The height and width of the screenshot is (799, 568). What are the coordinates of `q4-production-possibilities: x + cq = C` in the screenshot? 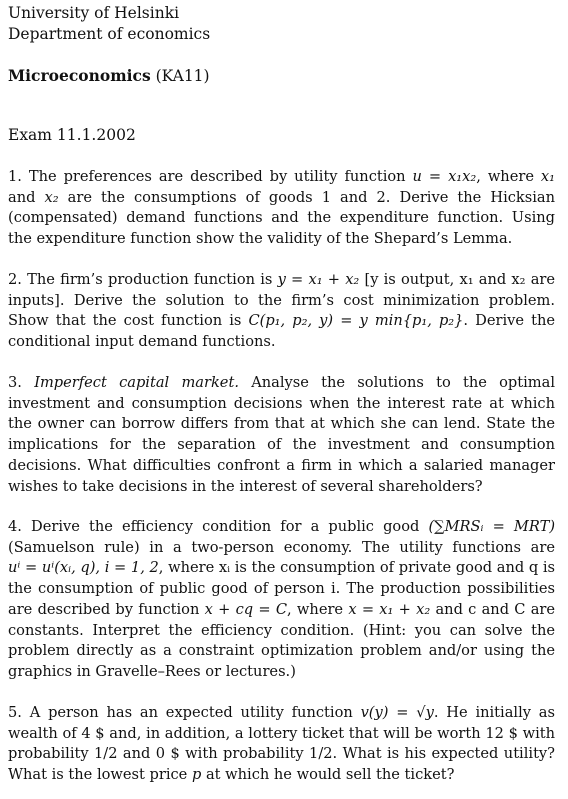 It's located at (246, 609).